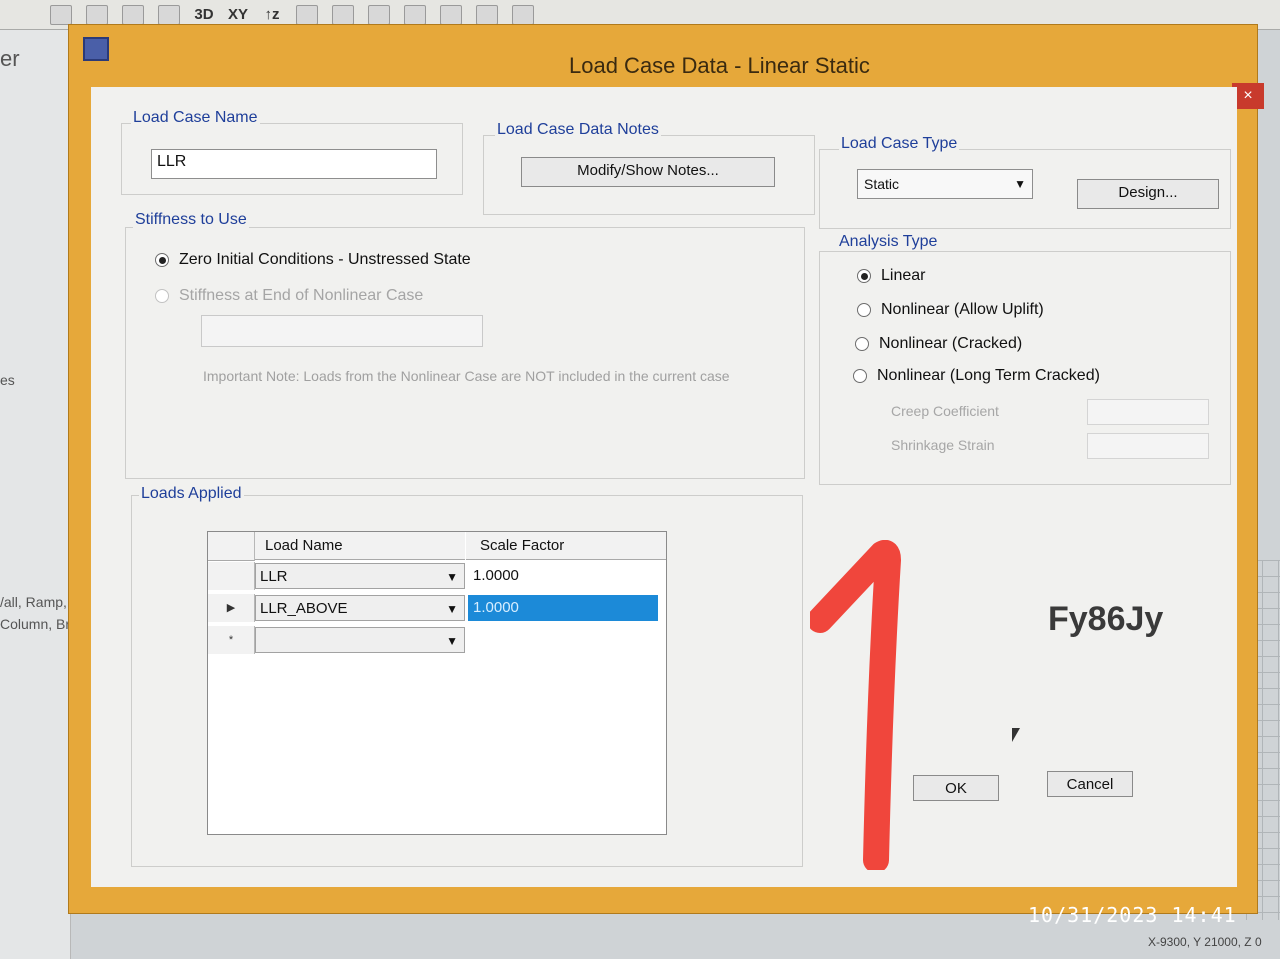 The height and width of the screenshot is (959, 1280). I want to click on row-indicator: ▶, so click(231, 608).